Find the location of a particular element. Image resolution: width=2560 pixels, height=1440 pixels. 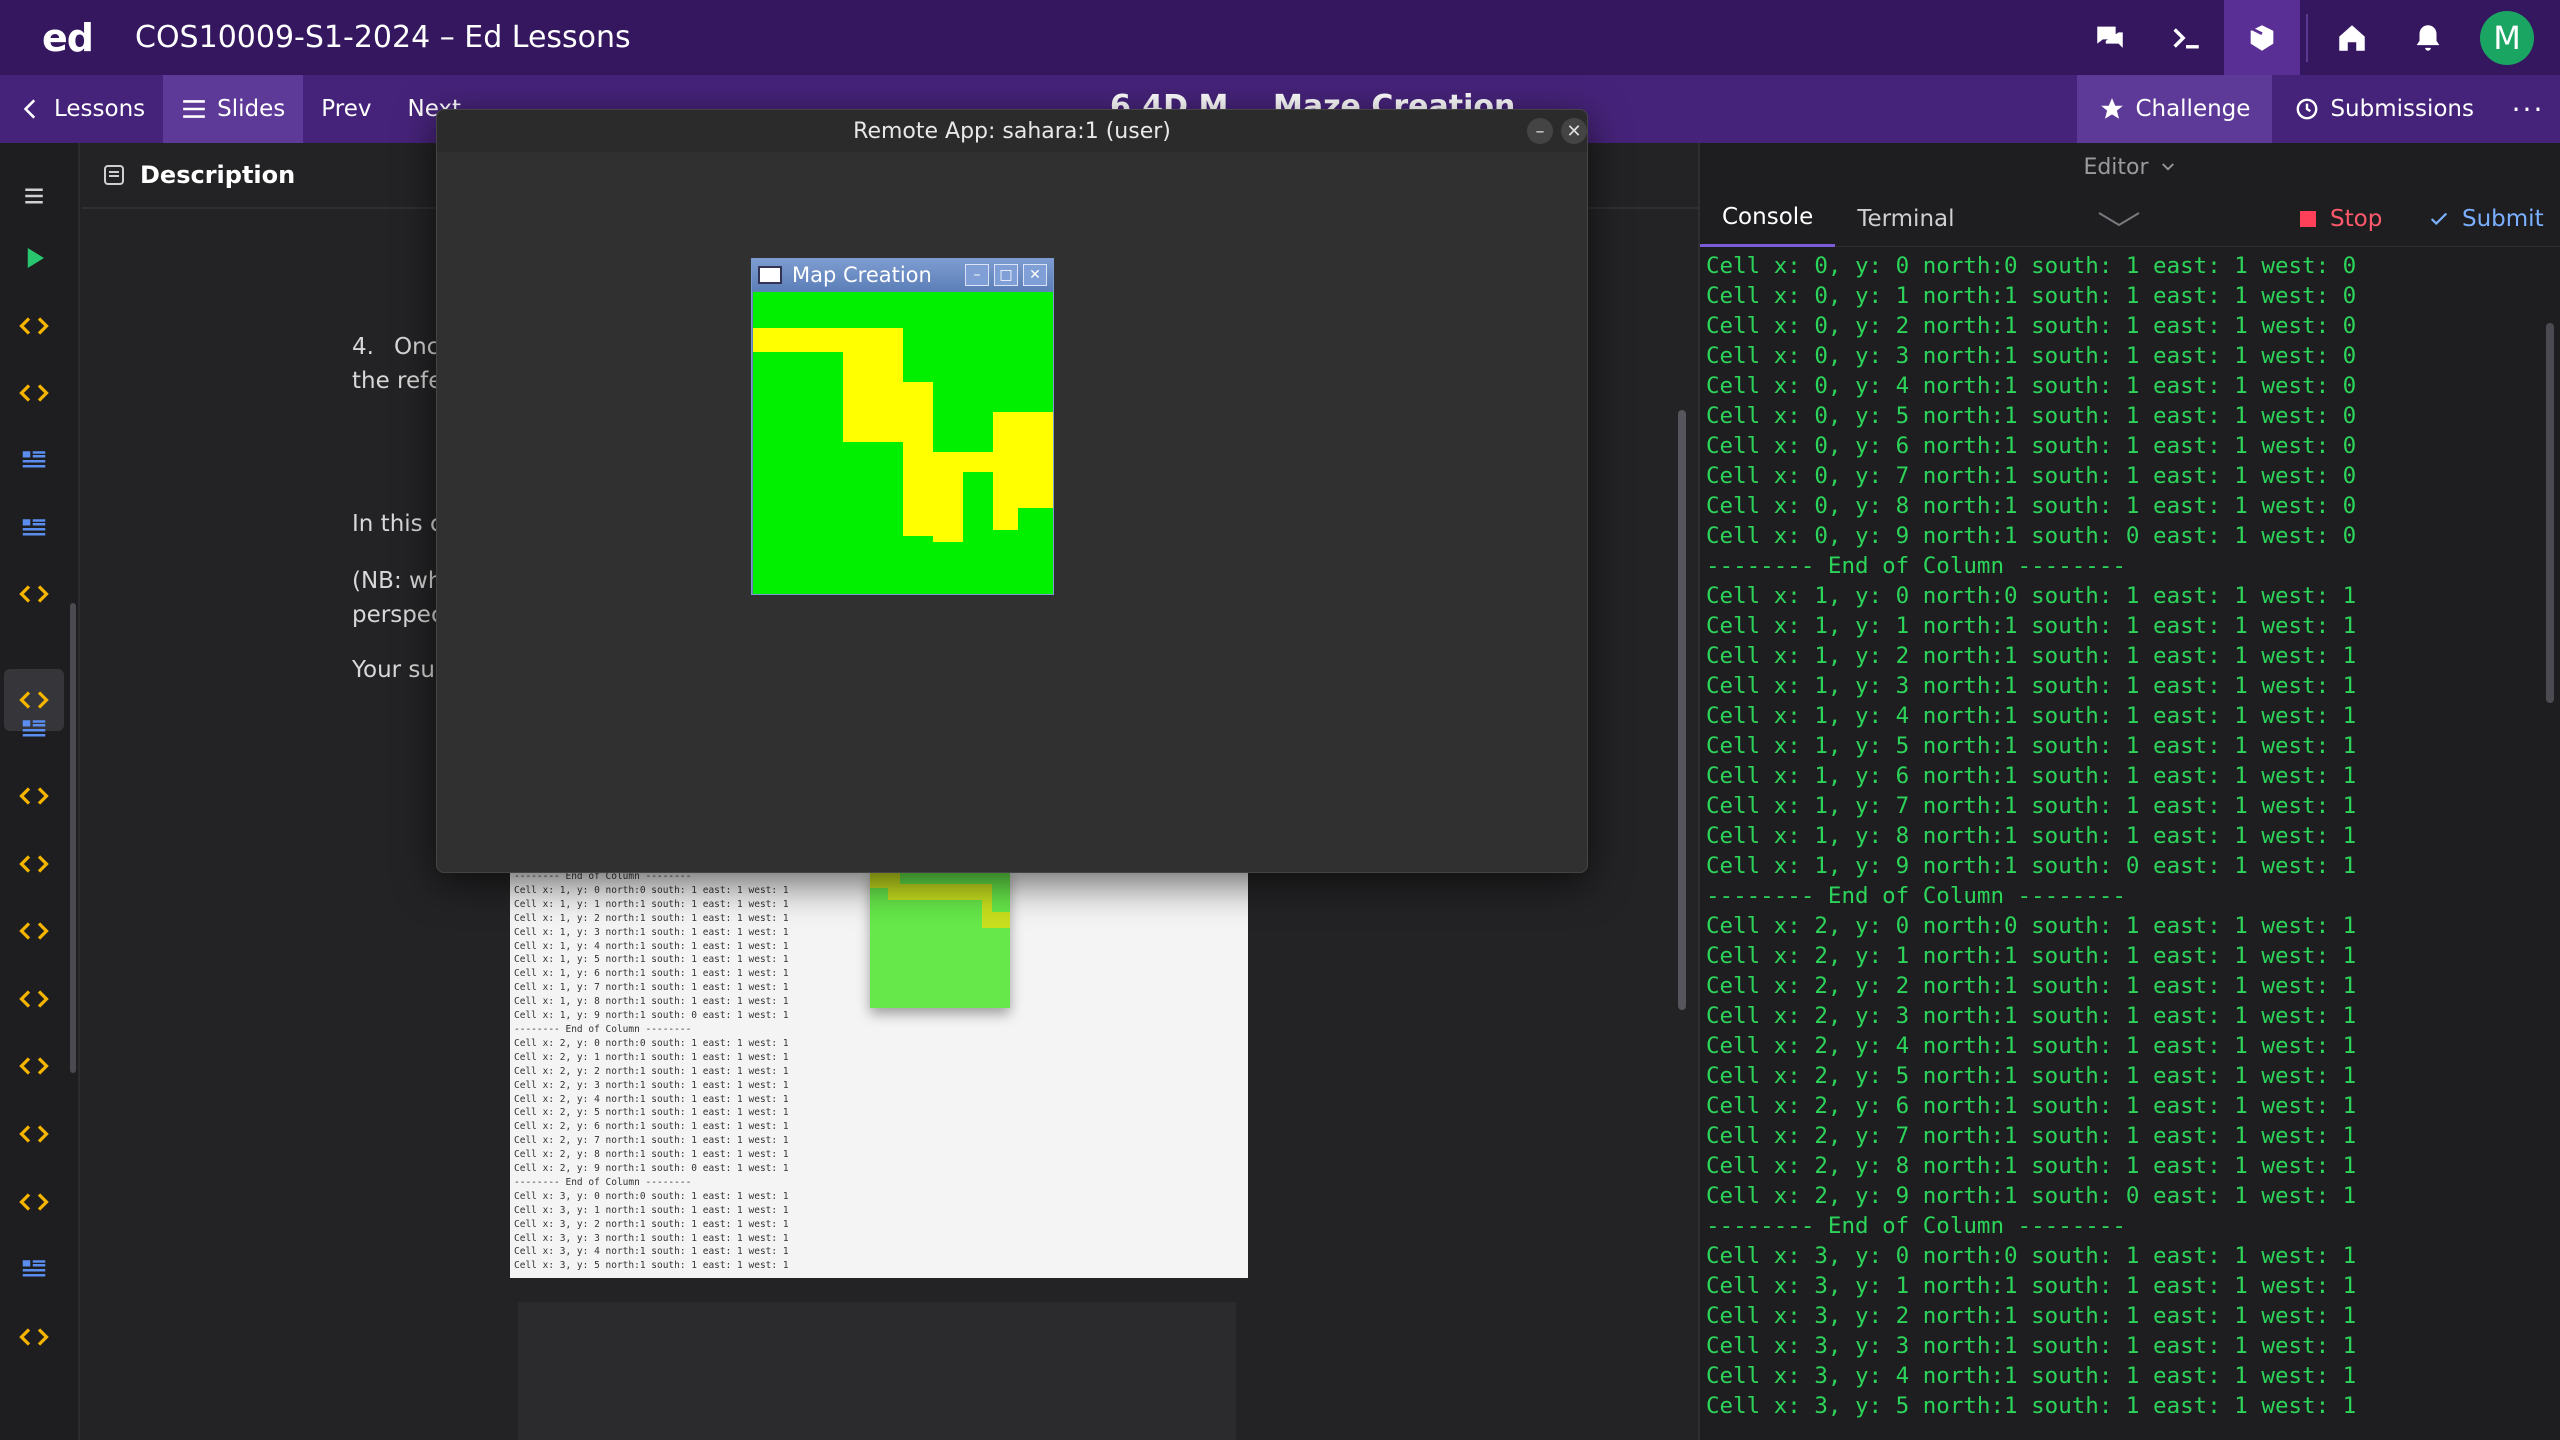

course-title: COS10009-S1-2024 – Ed Lessons is located at coordinates (383, 37).